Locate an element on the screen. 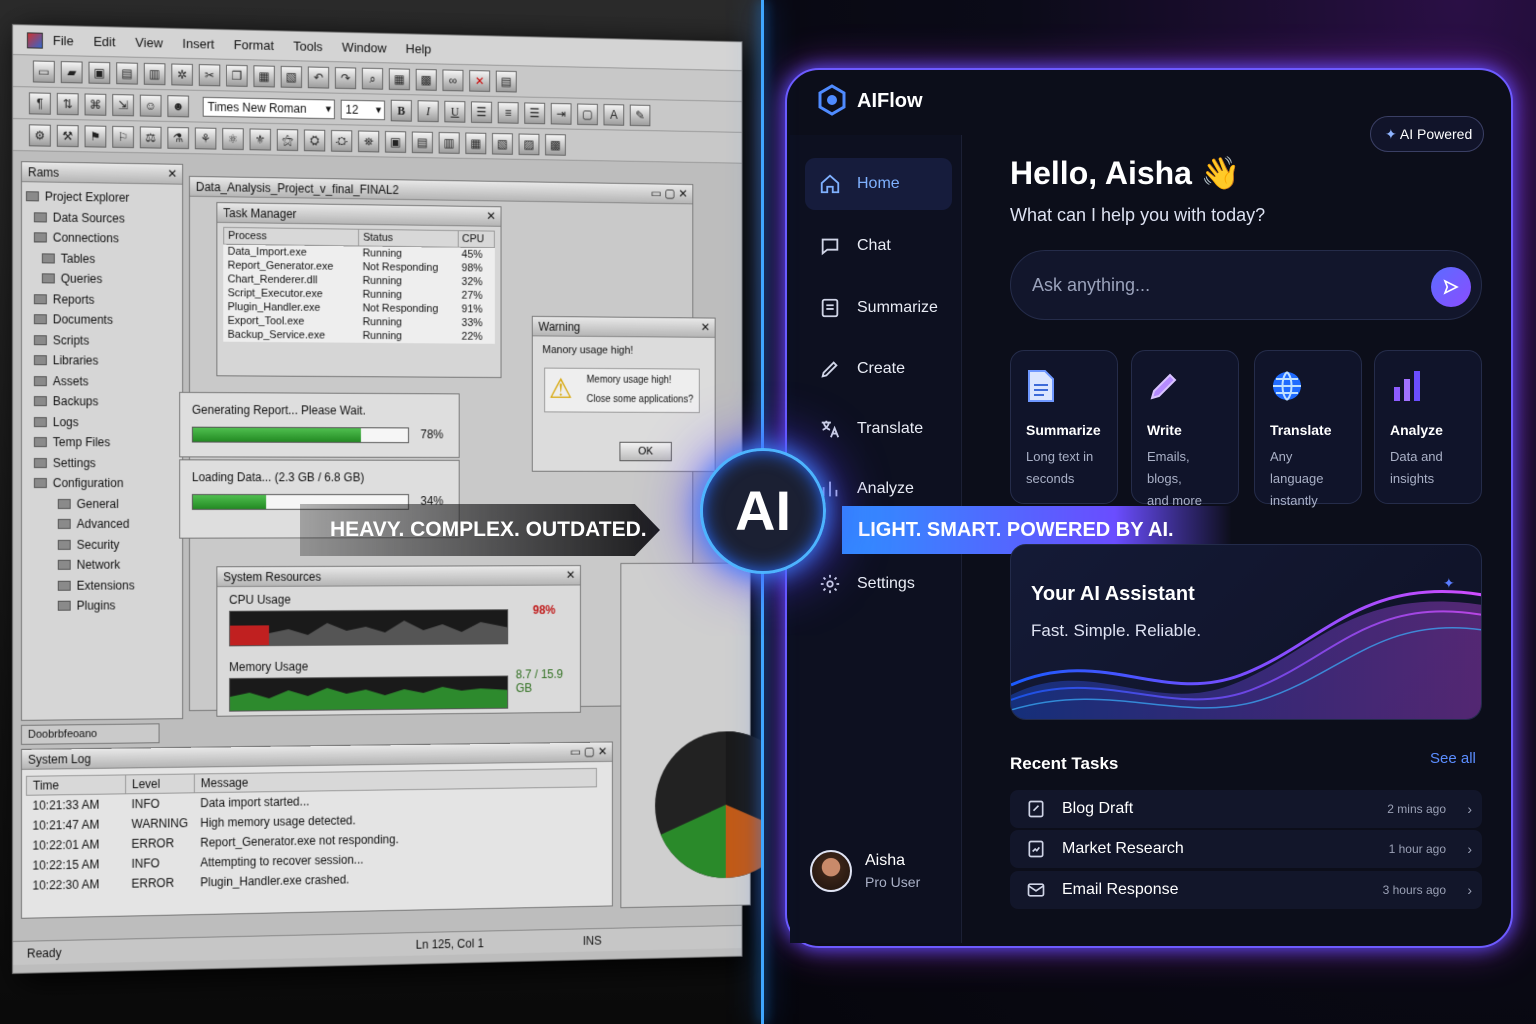  tree-item: Plugins is located at coordinates (104, 605).